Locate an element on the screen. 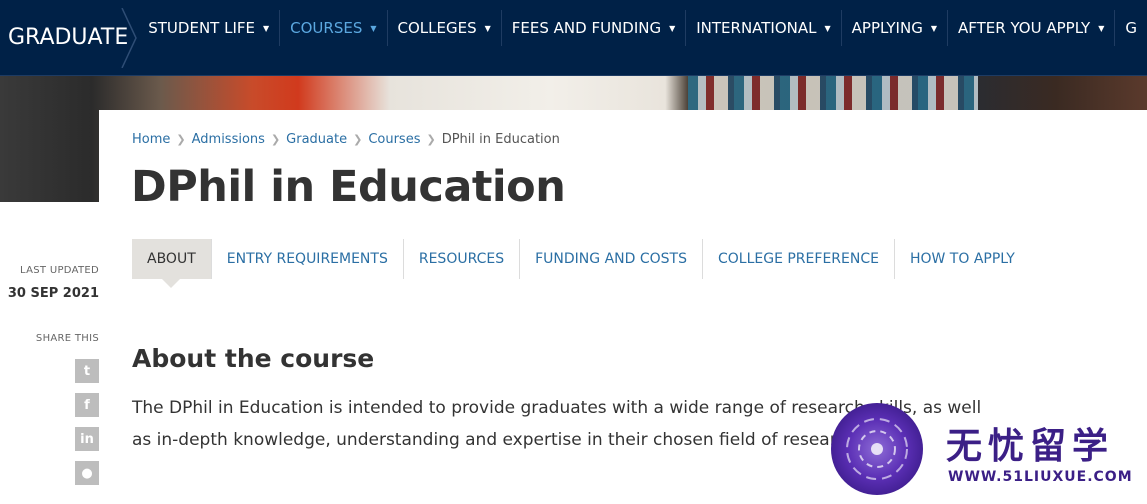  nav-item-g: G is located at coordinates (1131, 28).